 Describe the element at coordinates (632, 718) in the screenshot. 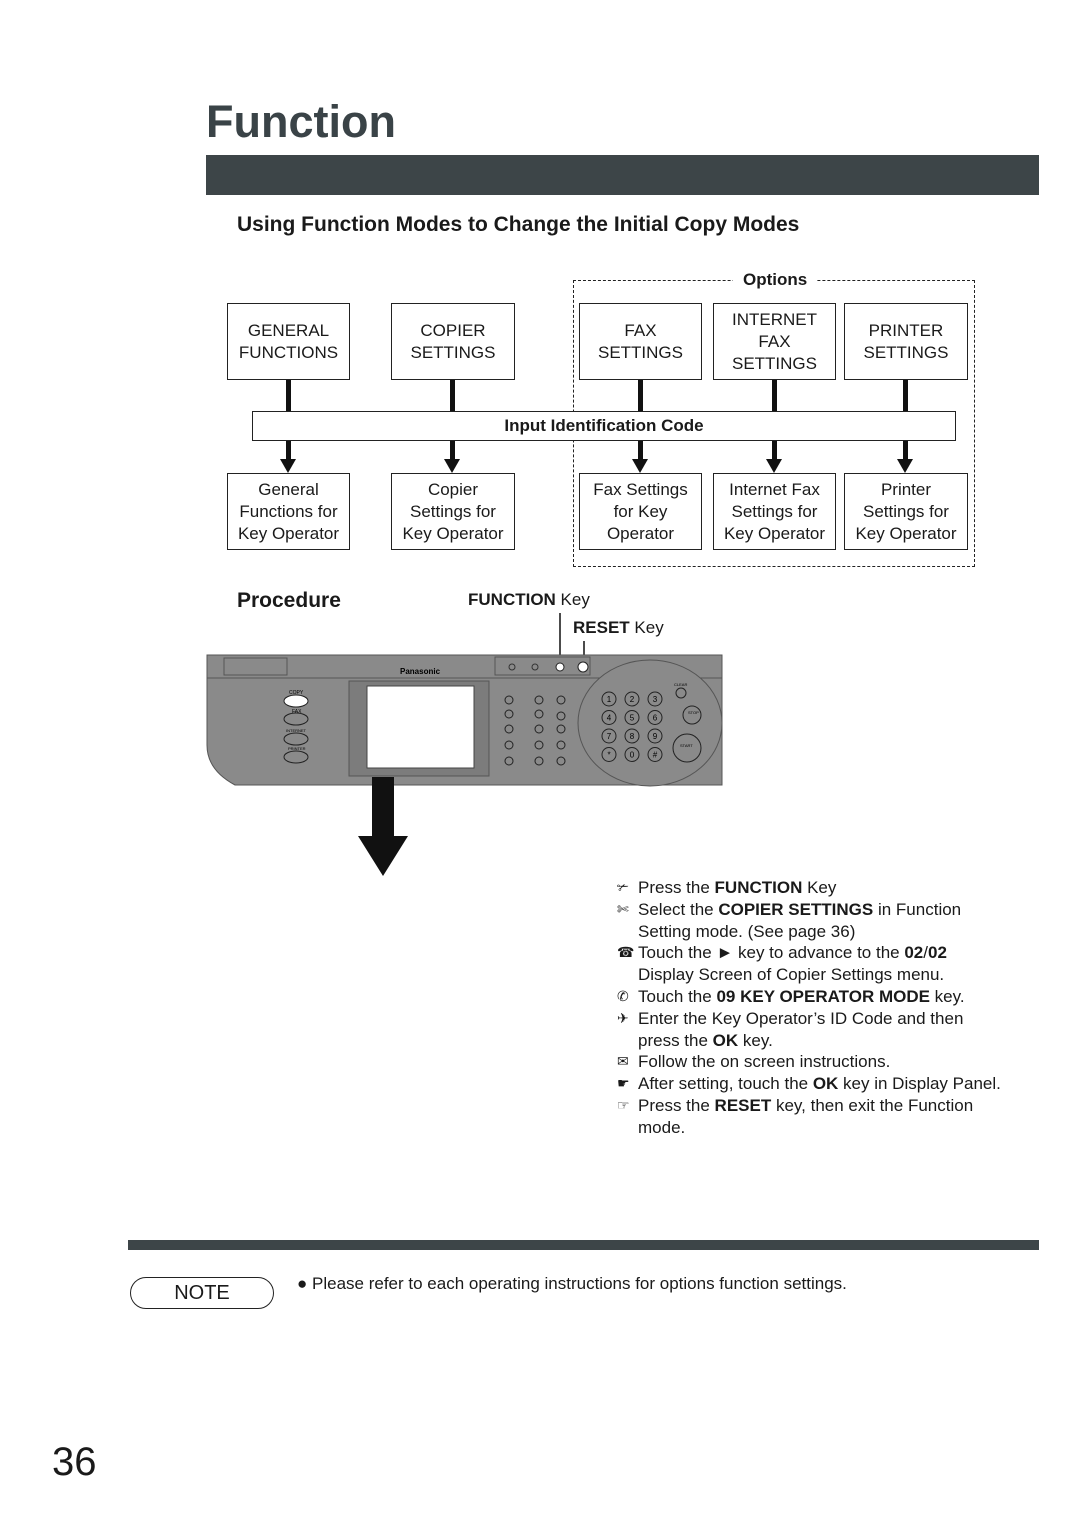

I see `keypad-key-label: 5` at that location.